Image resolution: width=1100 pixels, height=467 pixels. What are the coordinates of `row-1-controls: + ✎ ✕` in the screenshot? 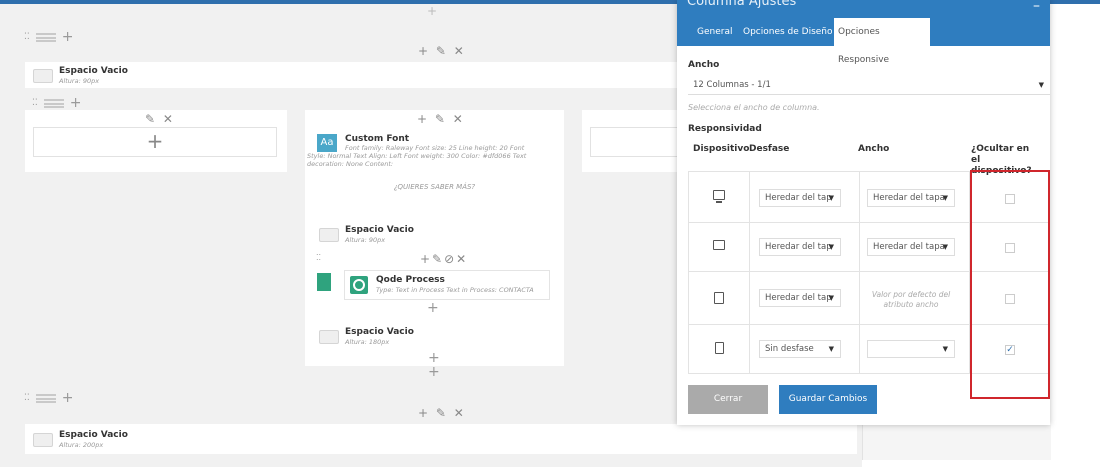 It's located at (442, 51).